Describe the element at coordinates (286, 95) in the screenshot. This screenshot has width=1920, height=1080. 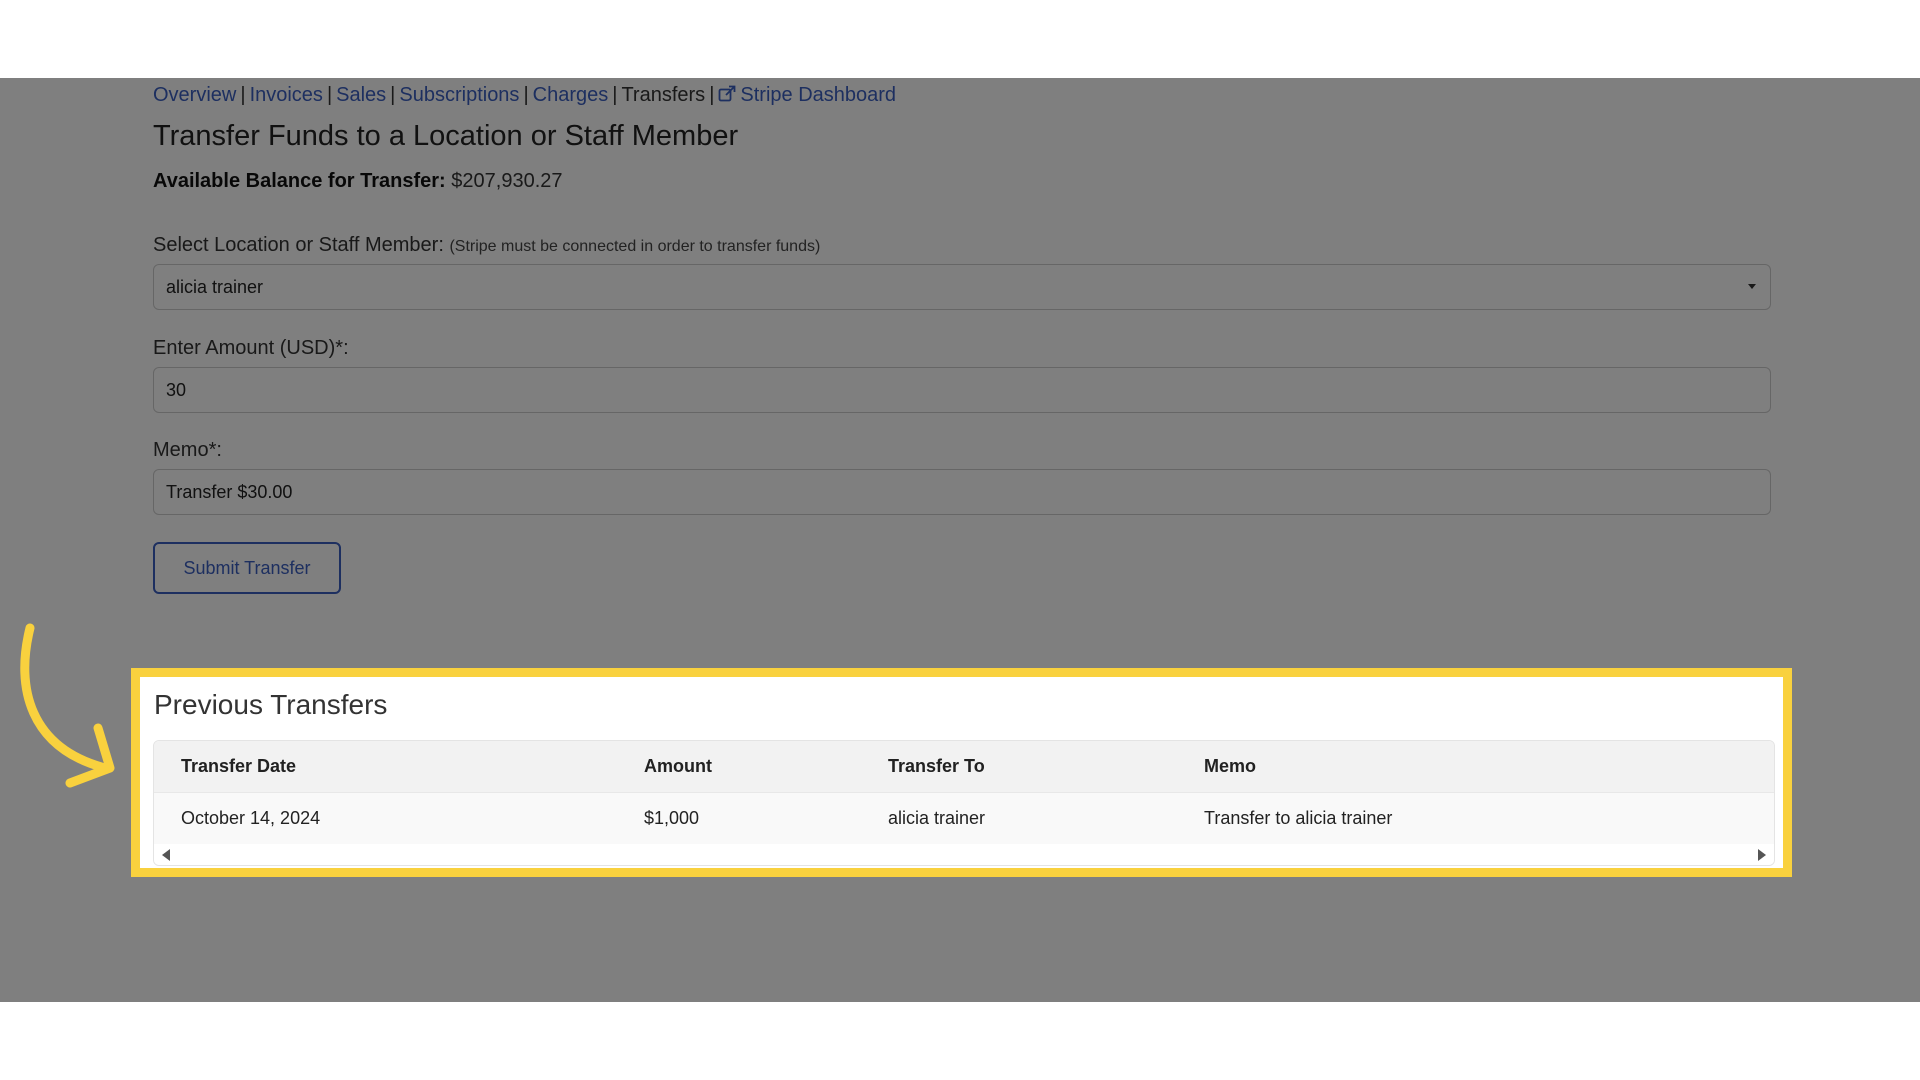
I see `nav-invoices-link: Invoices` at that location.